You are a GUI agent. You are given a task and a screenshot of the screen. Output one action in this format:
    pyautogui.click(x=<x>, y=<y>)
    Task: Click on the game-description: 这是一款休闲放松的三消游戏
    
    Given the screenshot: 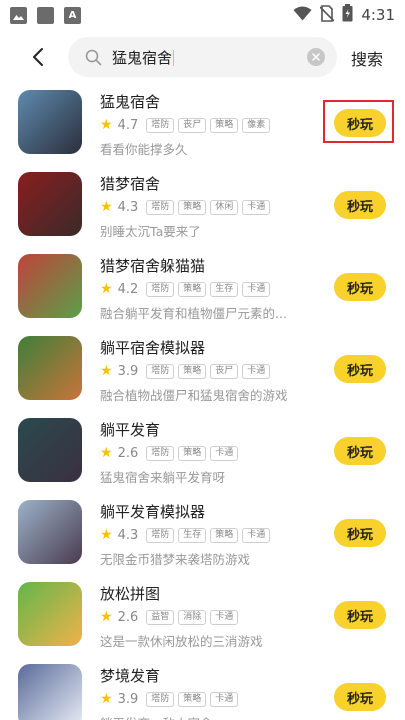 What is the action you would take?
    pyautogui.click(x=181, y=641)
    